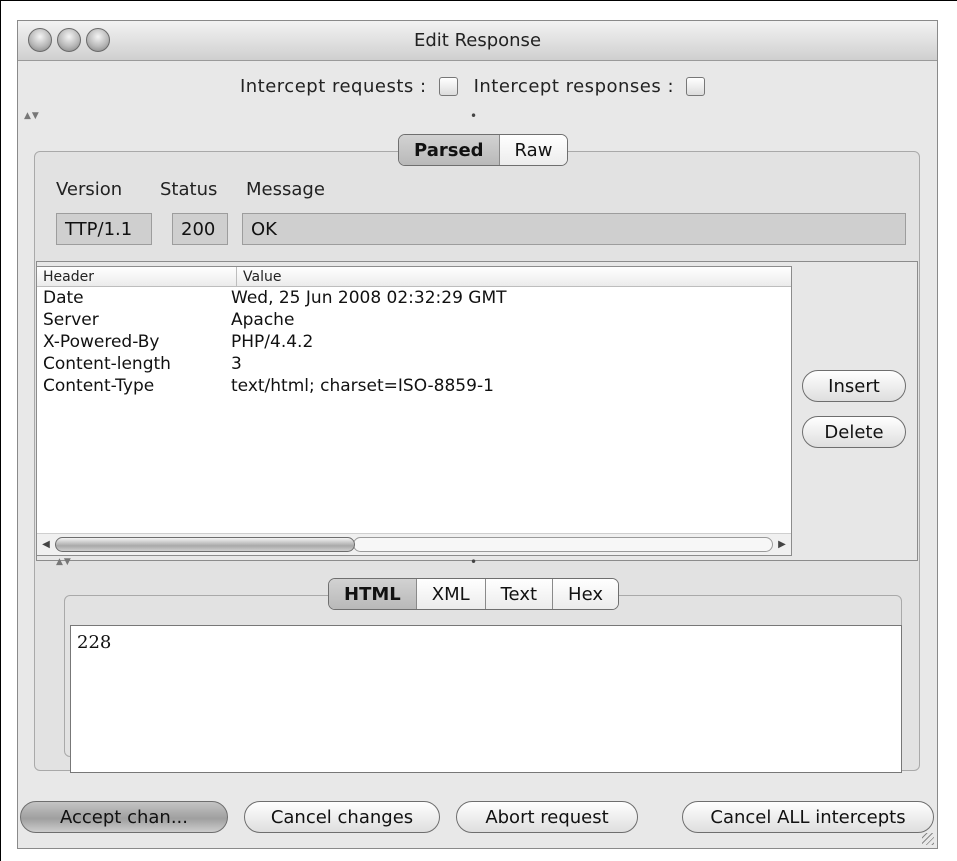 The image size is (957, 861). What do you see at coordinates (71, 320) in the screenshot?
I see `table-row-header: Server` at bounding box center [71, 320].